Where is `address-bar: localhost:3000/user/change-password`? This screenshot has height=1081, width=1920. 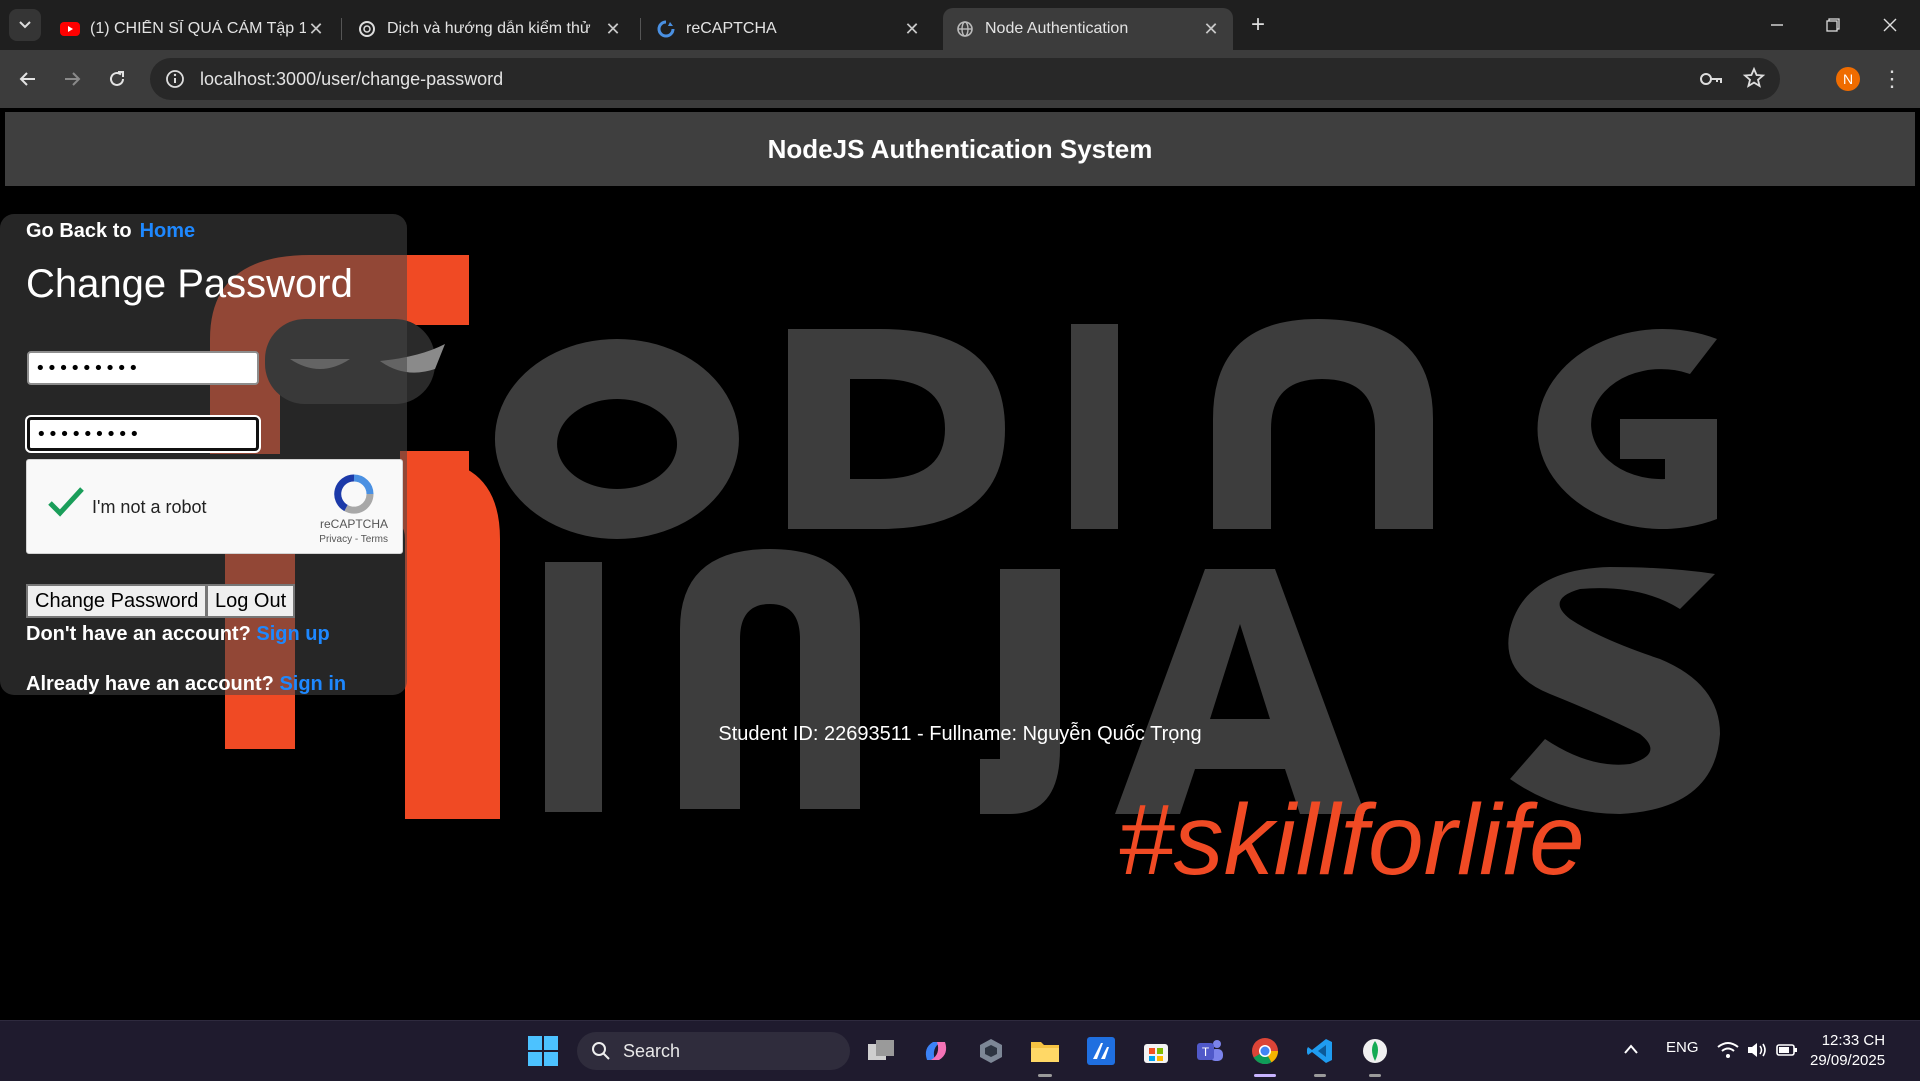 address-bar: localhost:3000/user/change-password is located at coordinates (965, 79).